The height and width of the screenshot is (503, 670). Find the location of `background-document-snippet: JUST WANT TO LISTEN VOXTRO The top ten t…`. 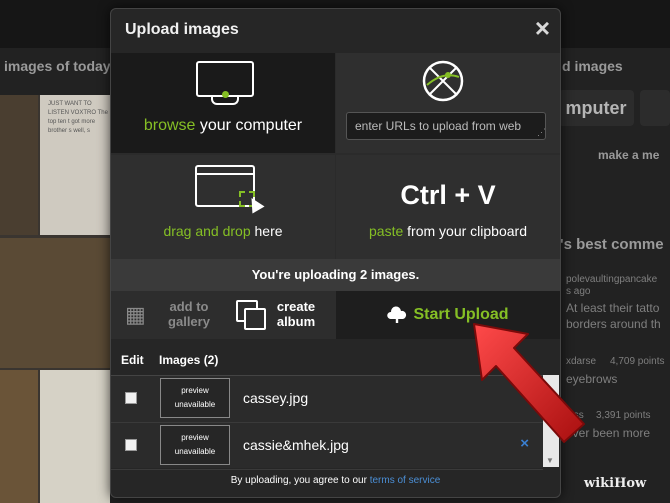

background-document-snippet: JUST WANT TO LISTEN VOXTRO The top ten t… is located at coordinates (78, 117).